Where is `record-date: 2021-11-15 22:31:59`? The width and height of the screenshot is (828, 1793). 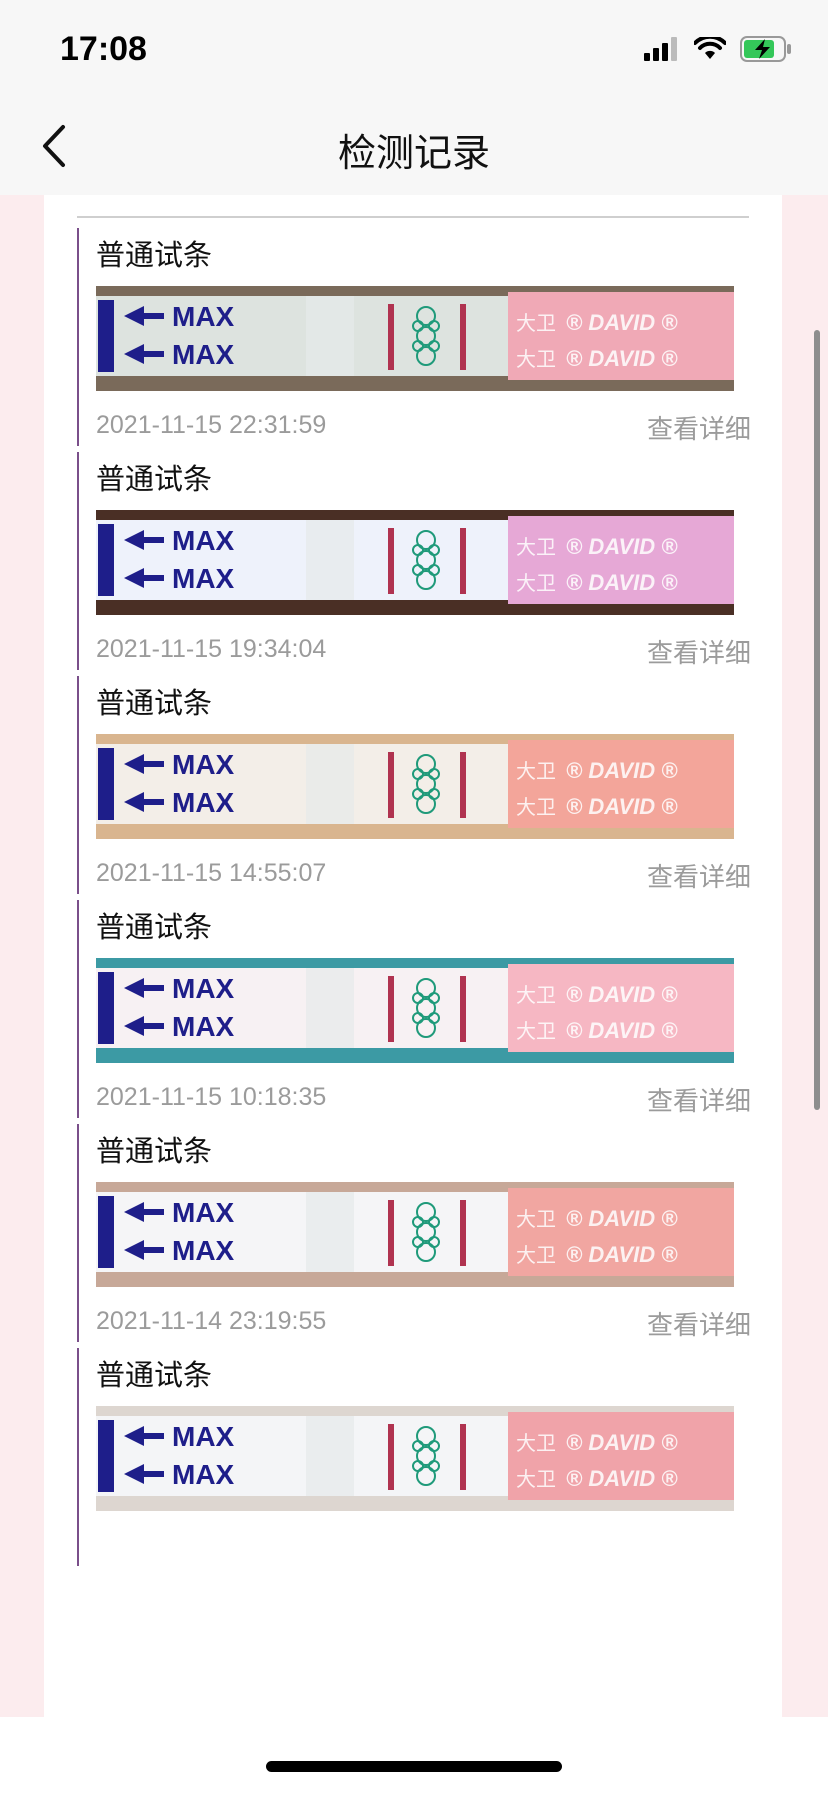 record-date: 2021-11-15 22:31:59 is located at coordinates (211, 425).